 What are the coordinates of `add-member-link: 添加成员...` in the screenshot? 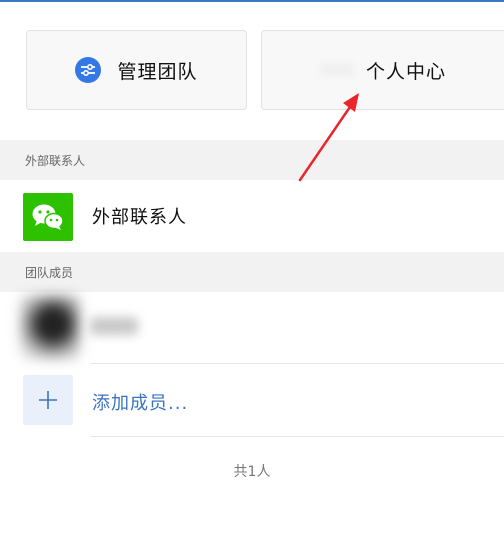 It's located at (140, 402).